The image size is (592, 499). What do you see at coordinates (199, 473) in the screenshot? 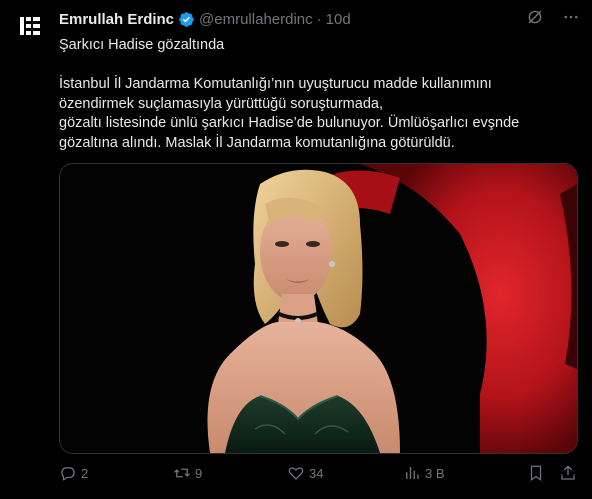
I see `repost-count: 9` at bounding box center [199, 473].